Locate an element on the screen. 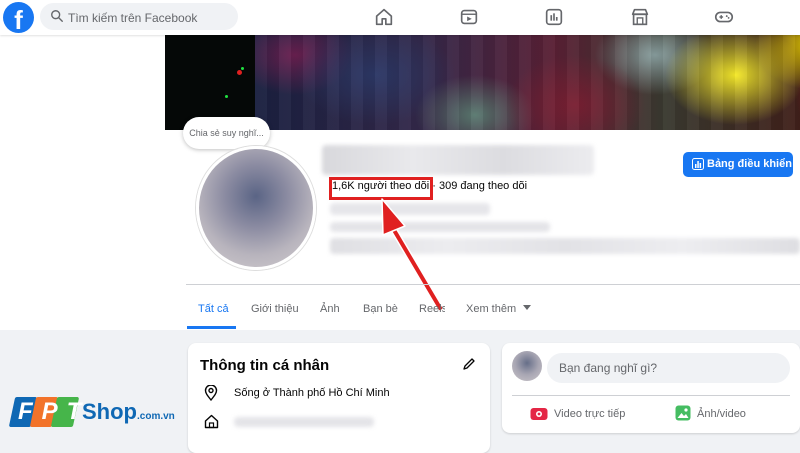 The height and width of the screenshot is (453, 800). following-count: 309 đang theo dõi is located at coordinates (483, 186).